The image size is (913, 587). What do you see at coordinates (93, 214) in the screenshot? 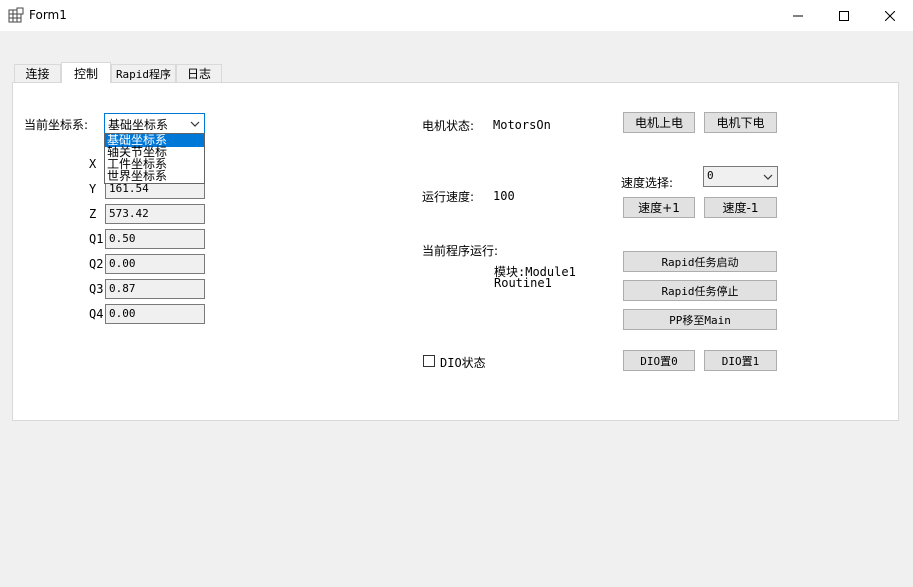
I see `field-label-z: Z` at bounding box center [93, 214].